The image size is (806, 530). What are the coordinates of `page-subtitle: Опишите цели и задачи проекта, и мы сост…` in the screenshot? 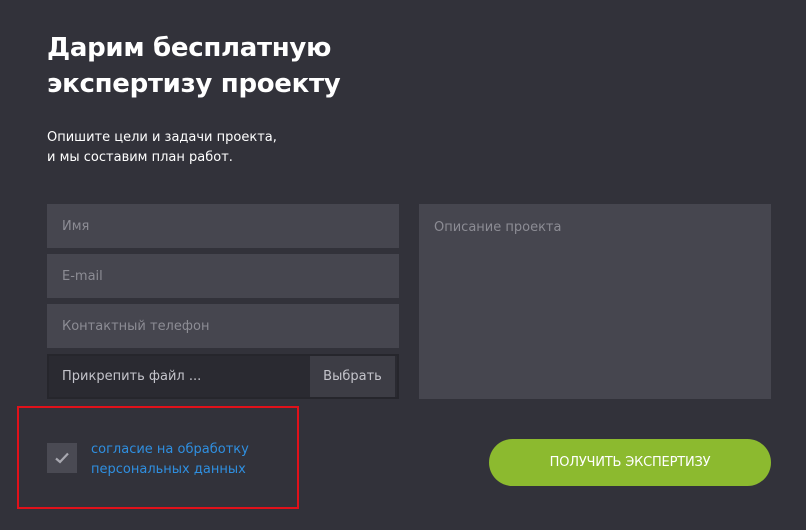 It's located at (207, 148).